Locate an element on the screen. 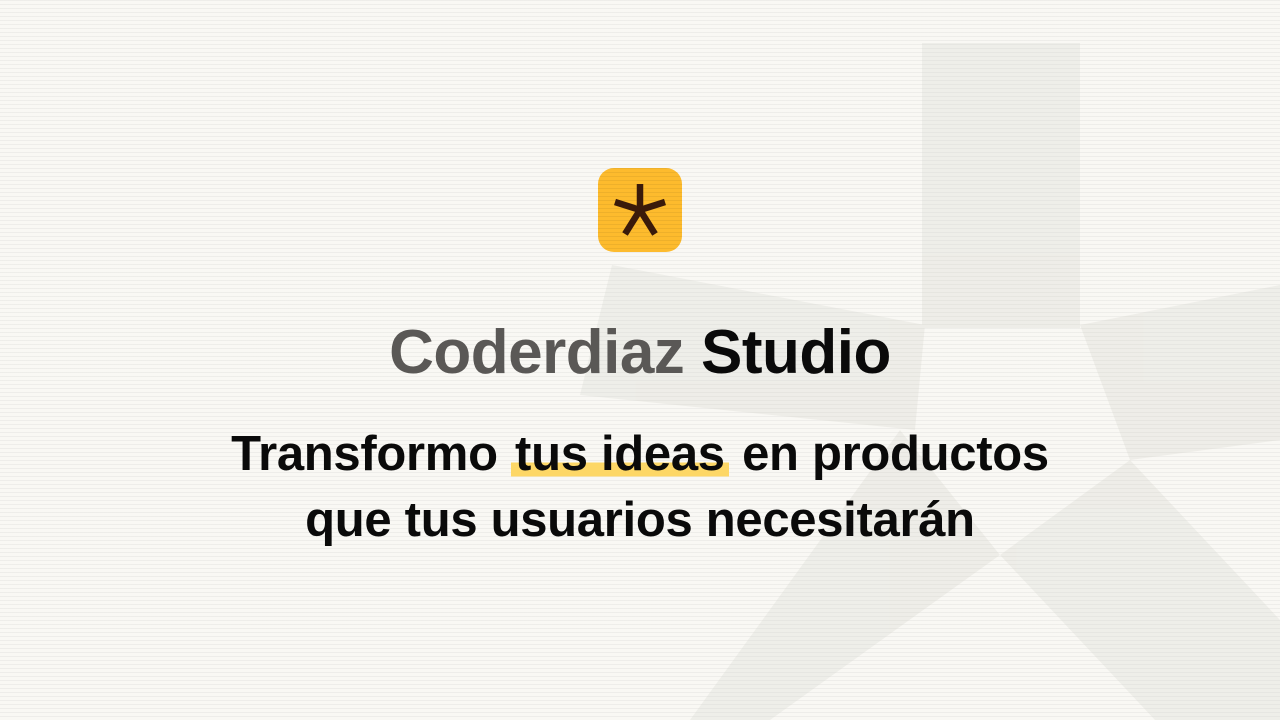 This screenshot has height=720, width=1280. tagline-highlight: tus ideas is located at coordinates (620, 454).